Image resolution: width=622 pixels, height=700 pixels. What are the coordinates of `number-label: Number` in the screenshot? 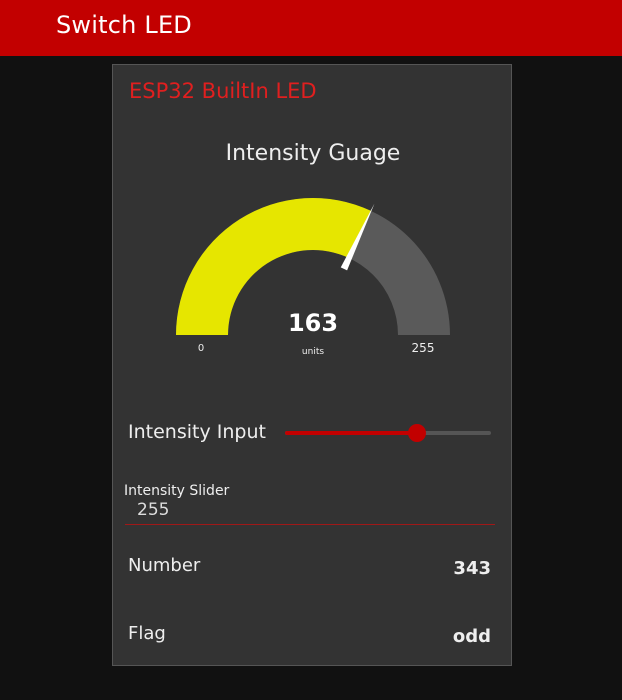 It's located at (164, 565).